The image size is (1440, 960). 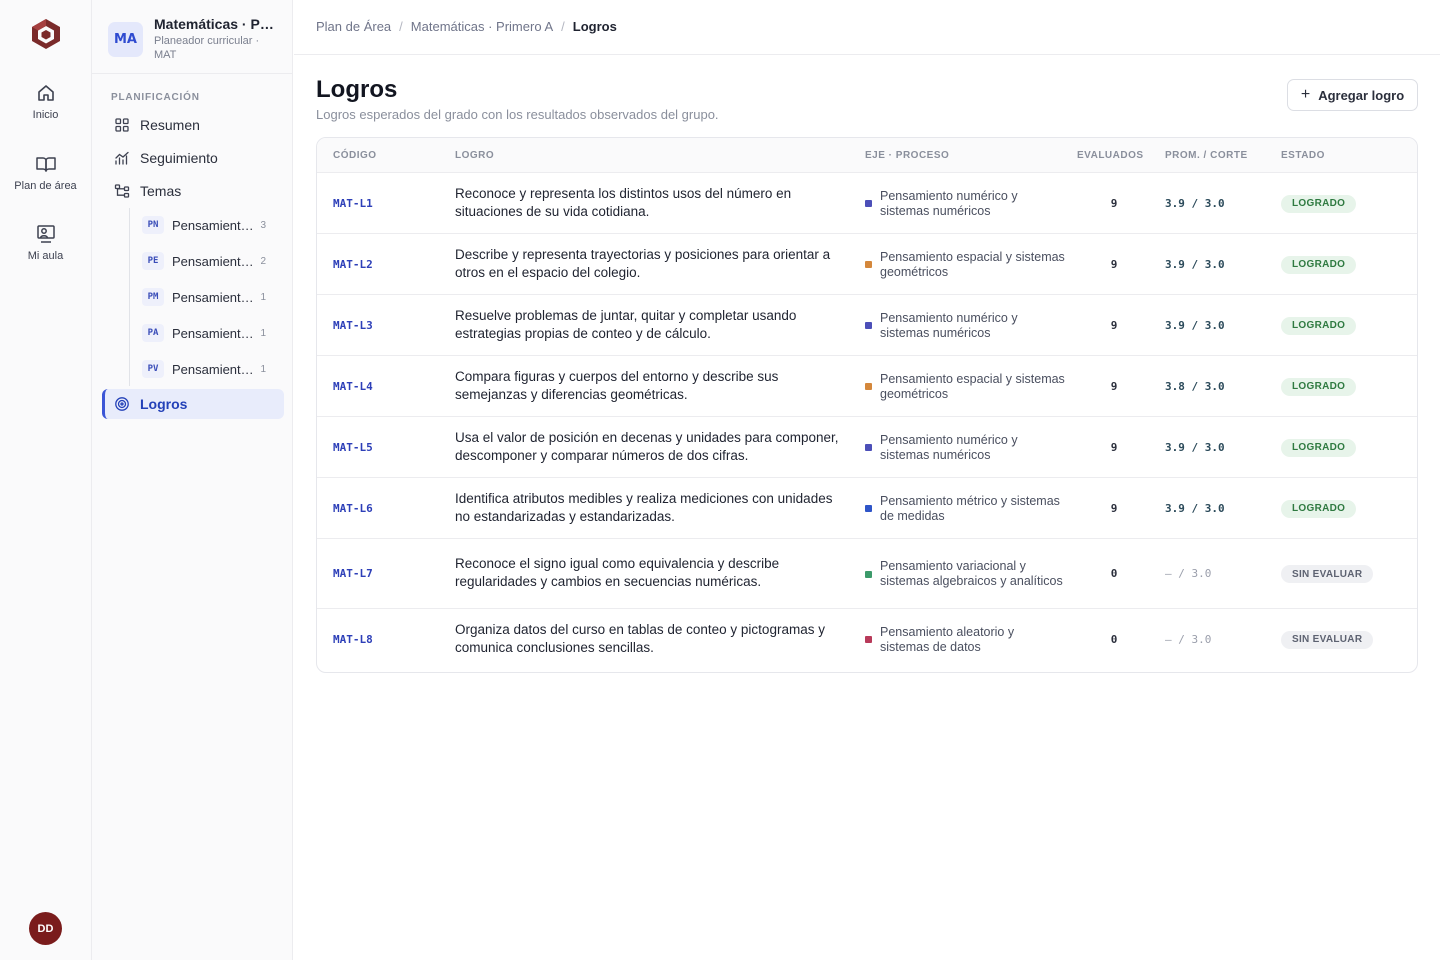 I want to click on plus-icon: +, so click(x=1305, y=94).